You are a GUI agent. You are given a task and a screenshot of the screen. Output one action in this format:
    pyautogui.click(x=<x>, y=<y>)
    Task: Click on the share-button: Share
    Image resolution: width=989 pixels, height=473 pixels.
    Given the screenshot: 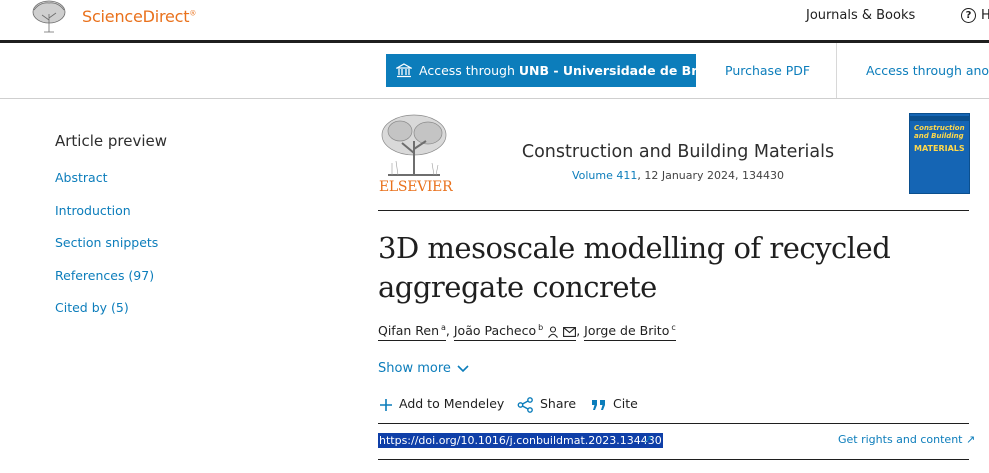 What is the action you would take?
    pyautogui.click(x=546, y=404)
    